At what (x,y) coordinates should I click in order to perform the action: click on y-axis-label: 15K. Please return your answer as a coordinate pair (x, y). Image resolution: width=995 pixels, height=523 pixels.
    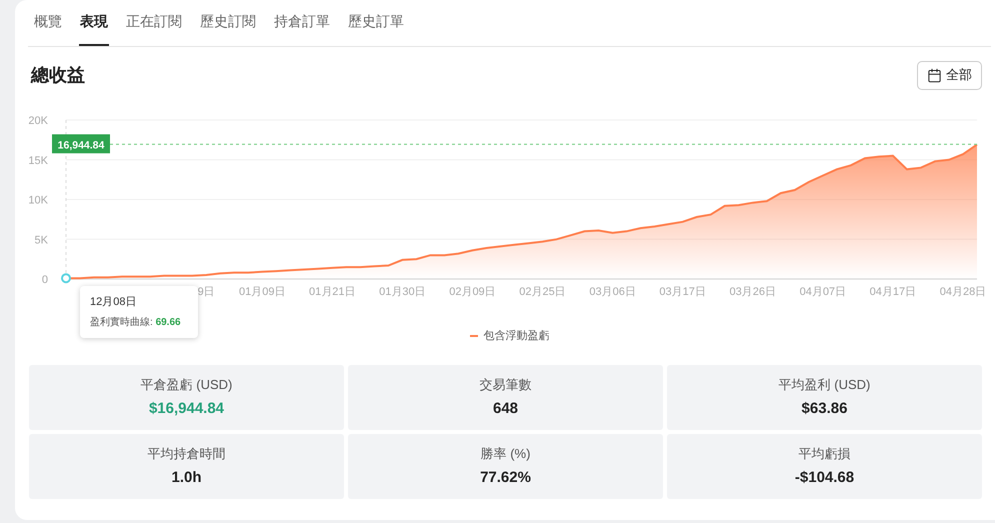
    Looking at the image, I should click on (38, 160).